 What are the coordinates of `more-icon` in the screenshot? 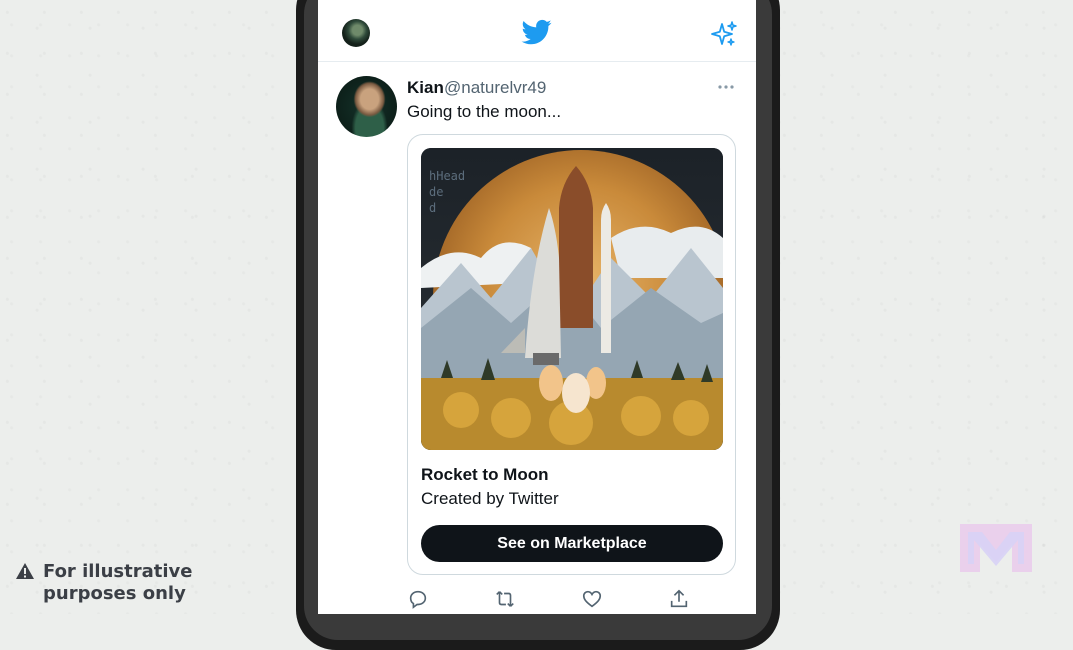 It's located at (726, 87).